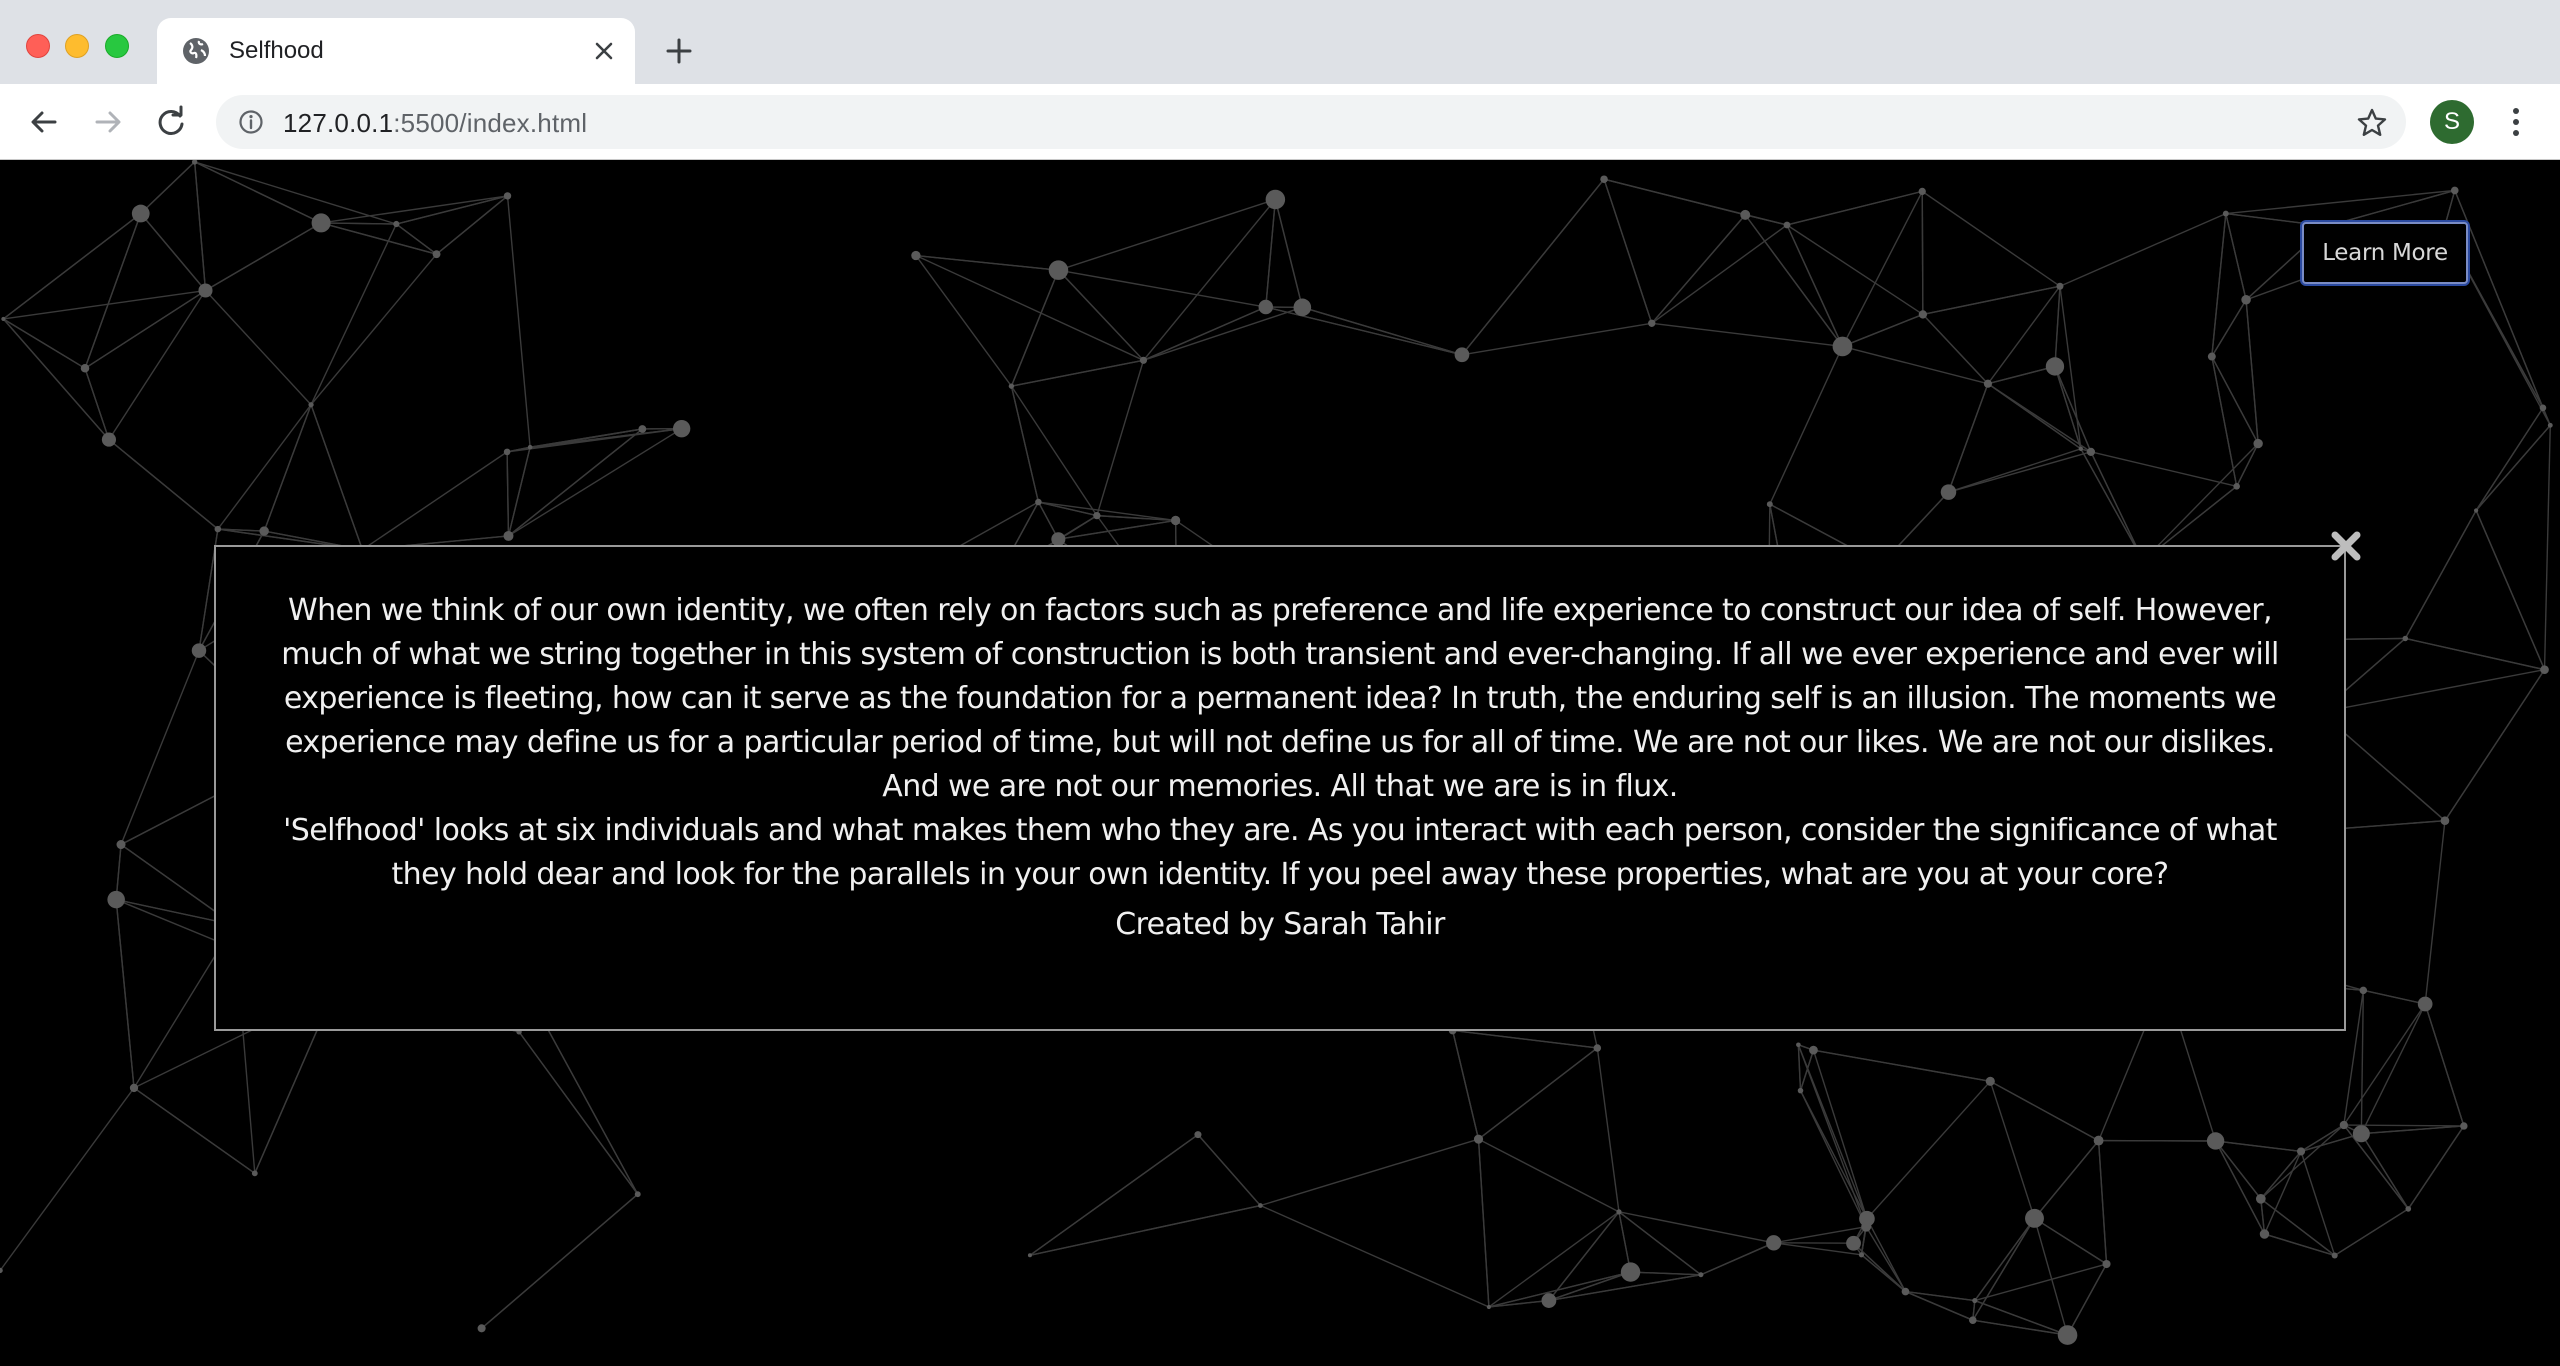 The width and height of the screenshot is (2560, 1366). Describe the element at coordinates (251, 122) in the screenshot. I see `info-icon` at that location.